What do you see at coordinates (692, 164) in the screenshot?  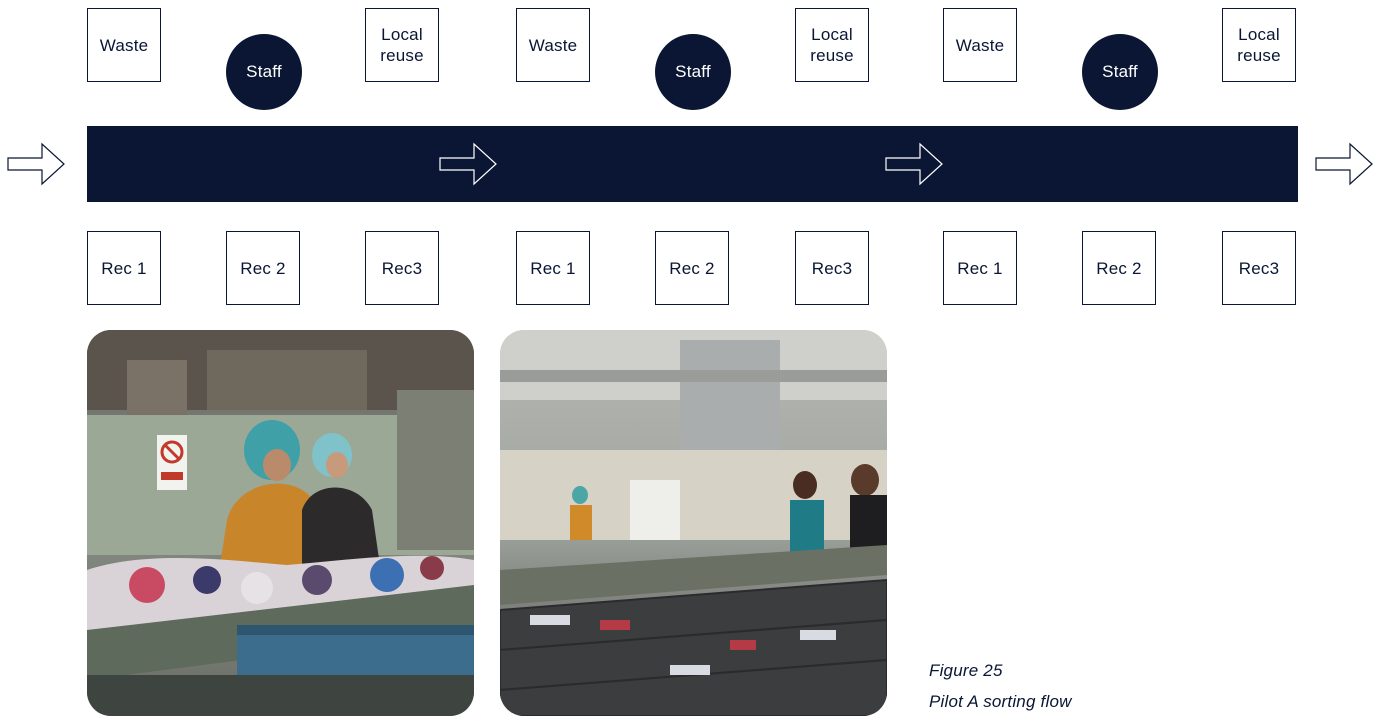 I see `conveyor-belt` at bounding box center [692, 164].